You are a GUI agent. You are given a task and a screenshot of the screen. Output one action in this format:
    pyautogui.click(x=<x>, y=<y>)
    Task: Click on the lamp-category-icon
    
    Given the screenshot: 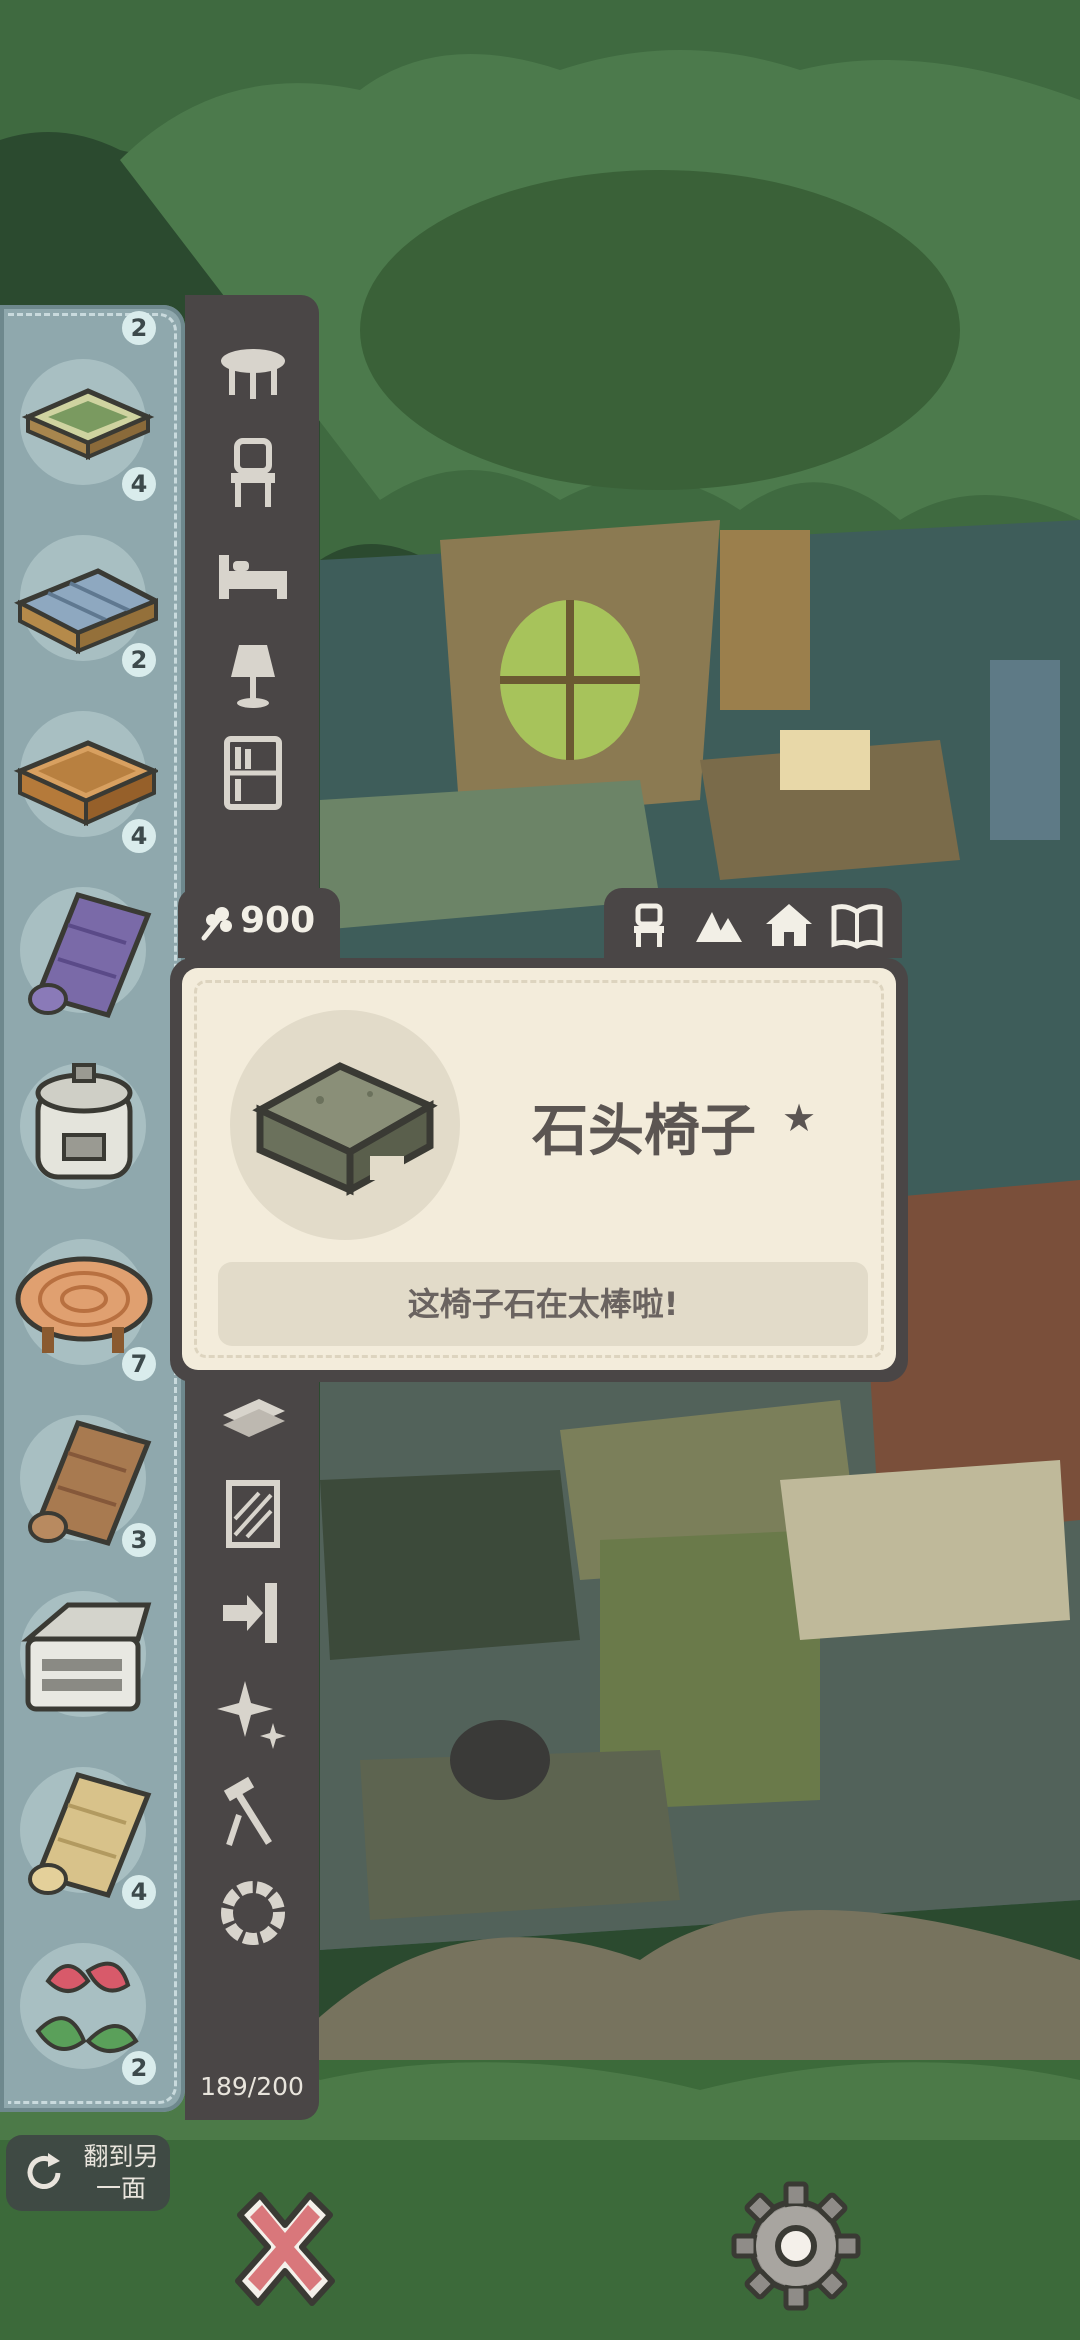 What is the action you would take?
    pyautogui.click(x=253, y=673)
    